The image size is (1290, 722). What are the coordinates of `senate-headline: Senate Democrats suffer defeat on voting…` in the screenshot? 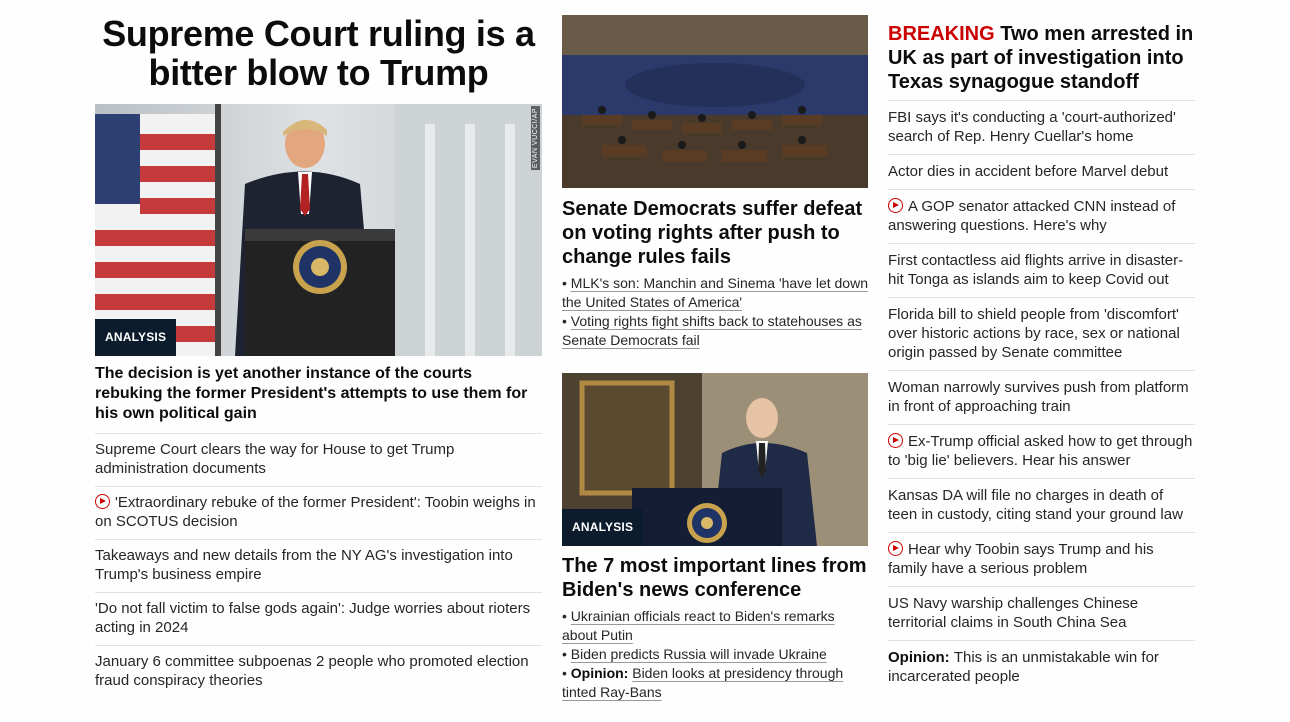 It's located at (715, 233).